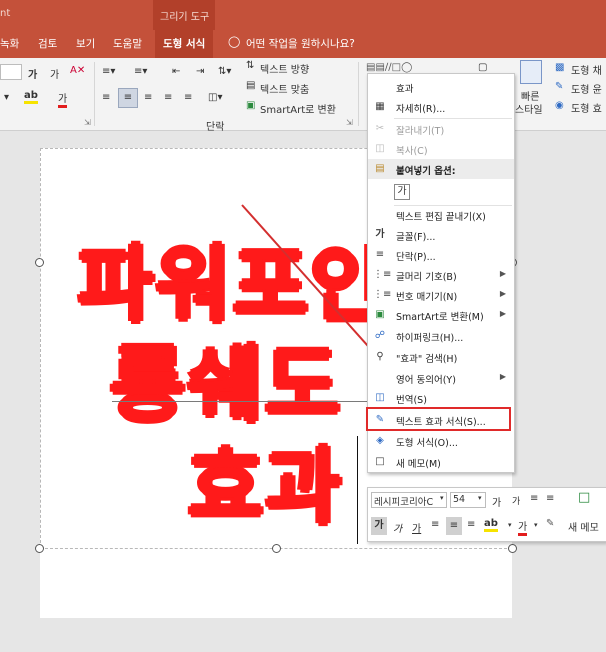 The width and height of the screenshot is (606, 652). Describe the element at coordinates (534, 498) in the screenshot. I see `bullets-icon: ≡` at that location.